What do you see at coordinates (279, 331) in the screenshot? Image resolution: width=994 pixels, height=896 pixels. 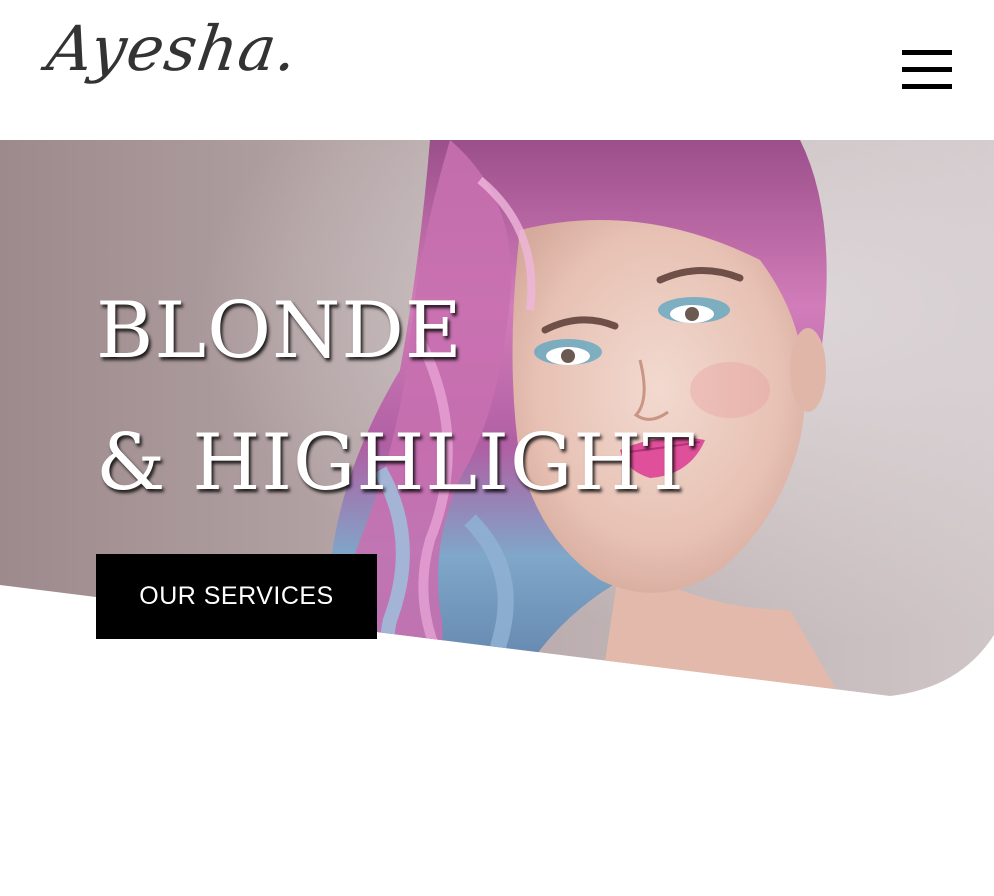 I see `headline-line-1: BLONDE` at bounding box center [279, 331].